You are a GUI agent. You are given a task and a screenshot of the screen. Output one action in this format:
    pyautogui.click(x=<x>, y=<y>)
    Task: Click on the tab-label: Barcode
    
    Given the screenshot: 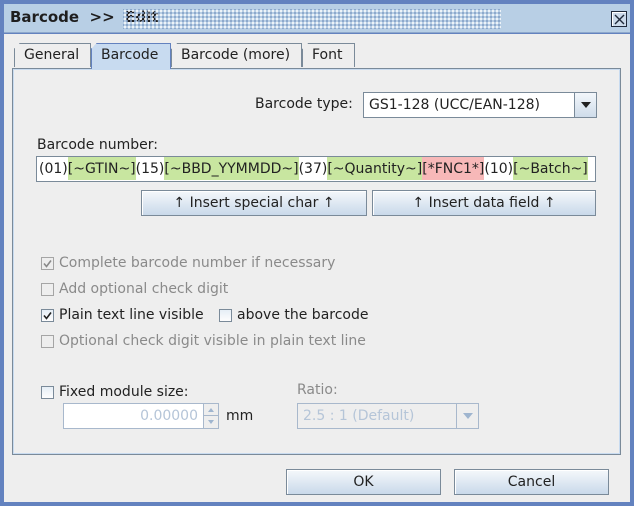 What is the action you would take?
    pyautogui.click(x=130, y=55)
    